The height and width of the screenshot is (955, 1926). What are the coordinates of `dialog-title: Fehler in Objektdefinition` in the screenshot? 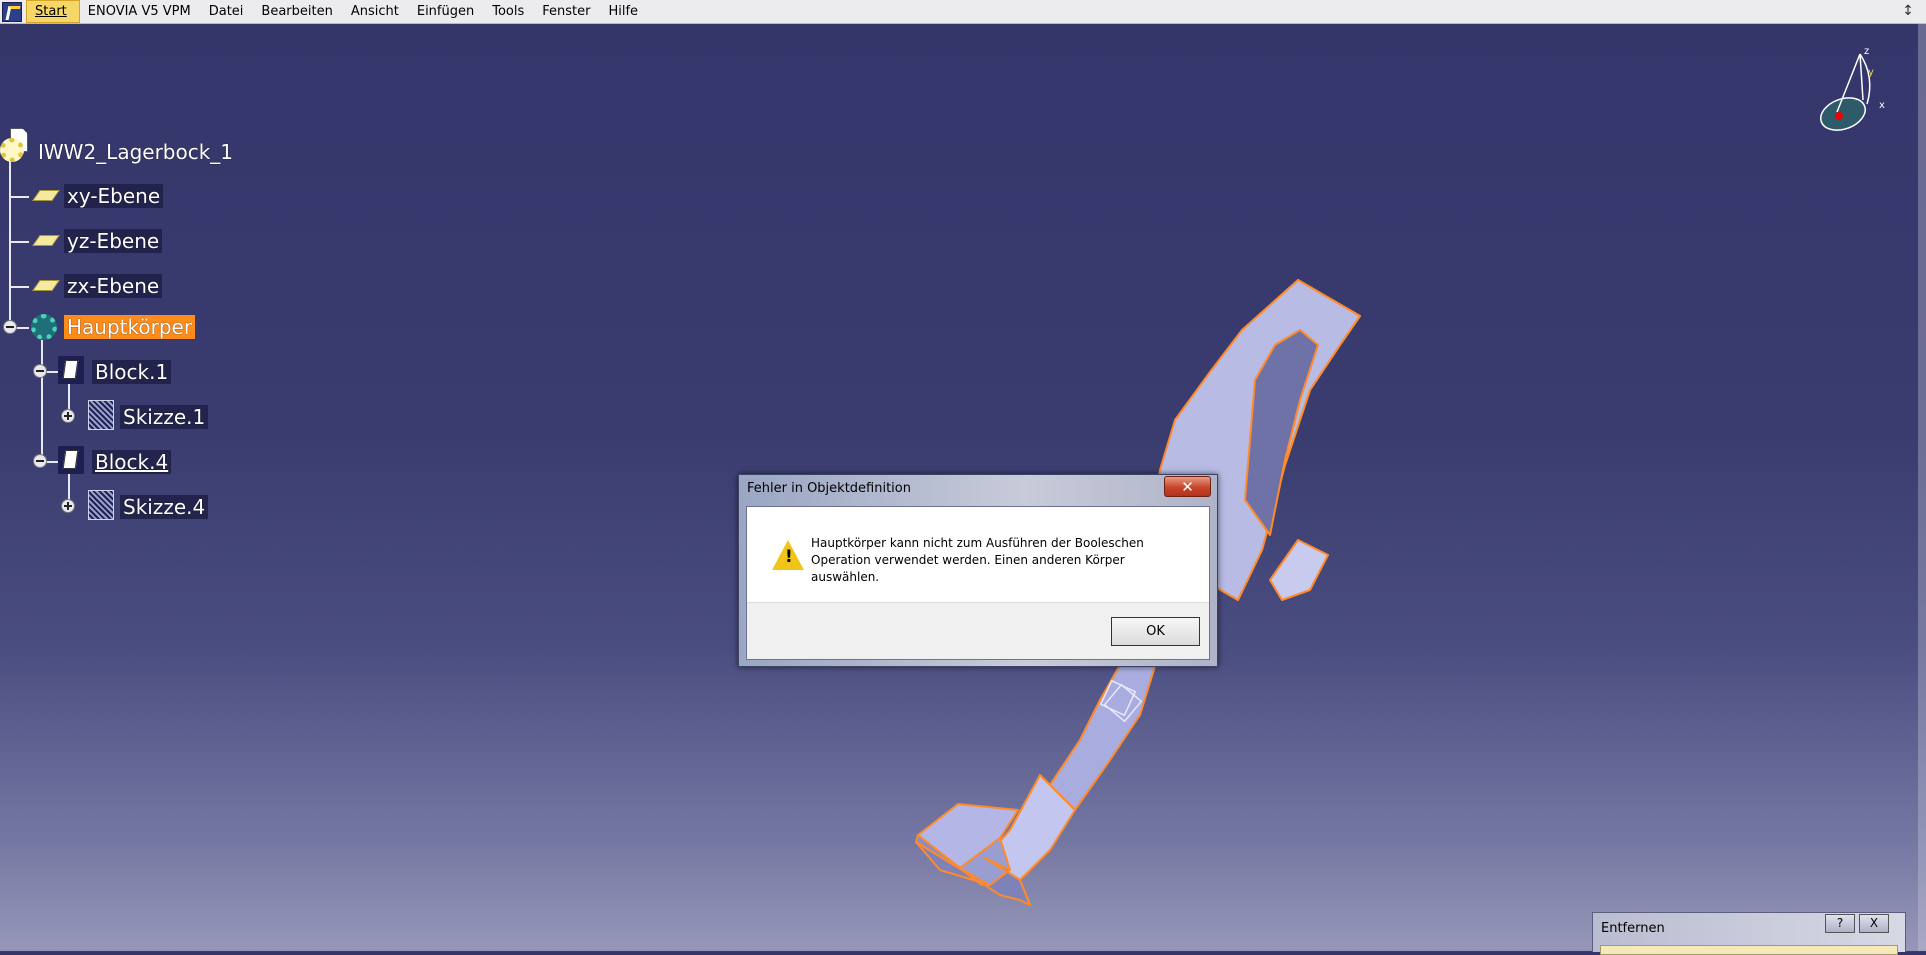 It's located at (829, 488).